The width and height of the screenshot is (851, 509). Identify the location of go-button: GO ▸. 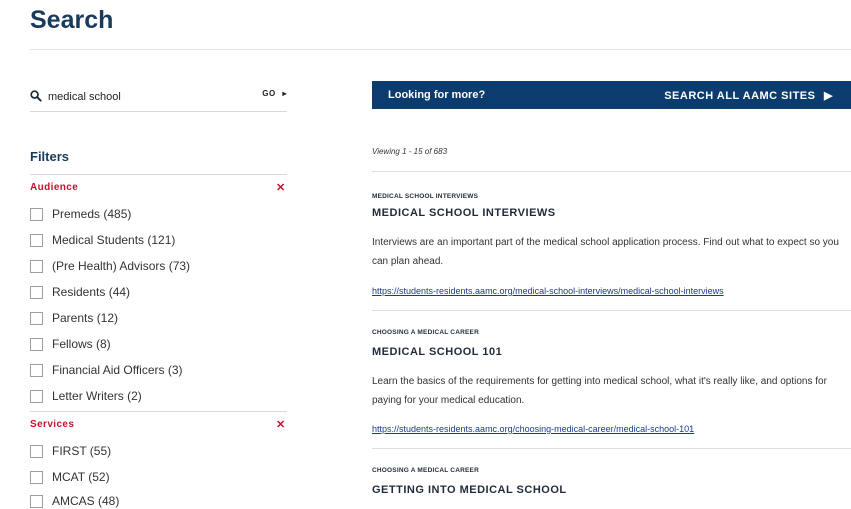
(274, 93).